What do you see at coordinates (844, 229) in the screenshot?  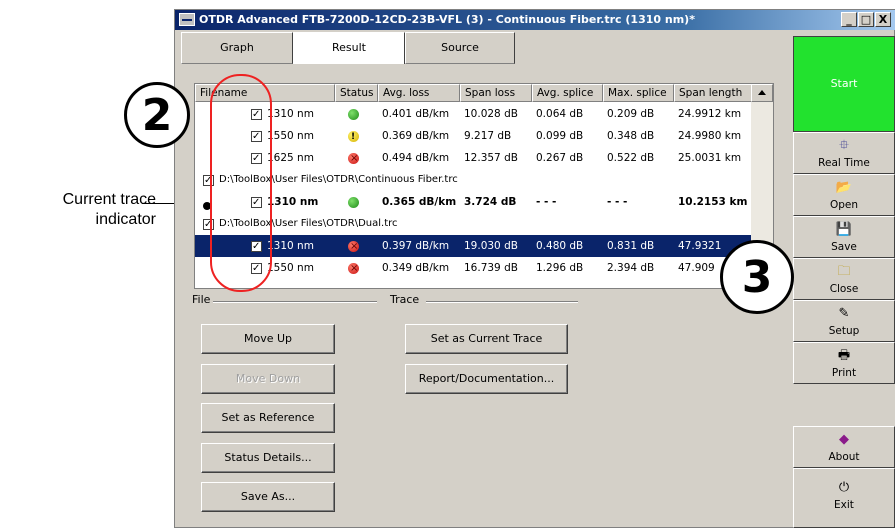 I see `save-icon: 💾` at bounding box center [844, 229].